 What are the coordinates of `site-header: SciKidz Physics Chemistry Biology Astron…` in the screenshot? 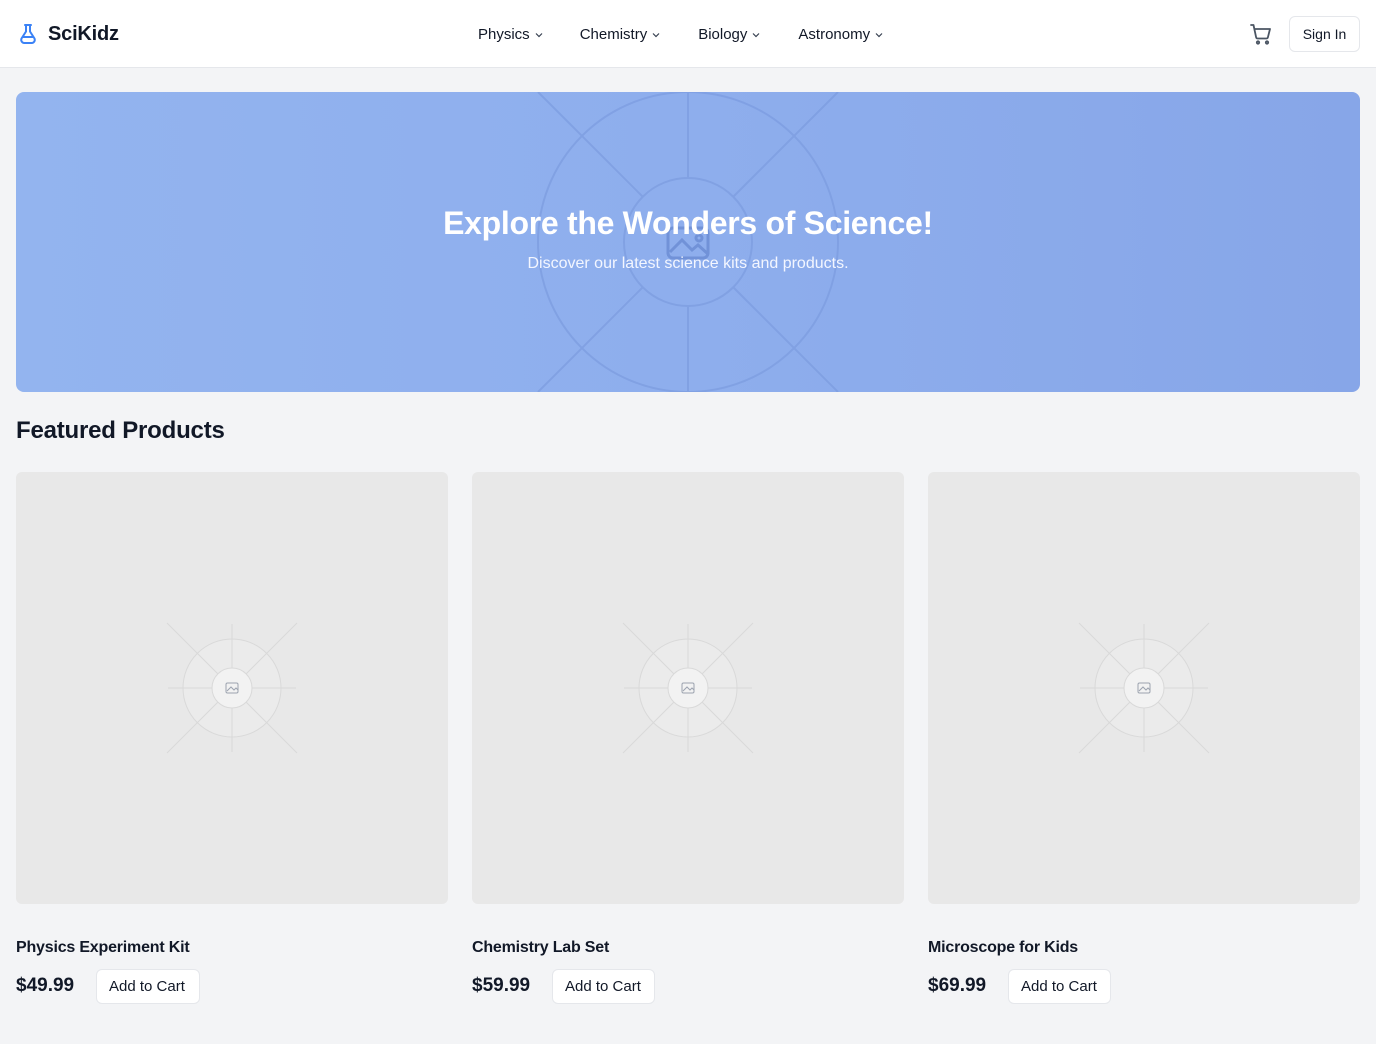 It's located at (688, 34).